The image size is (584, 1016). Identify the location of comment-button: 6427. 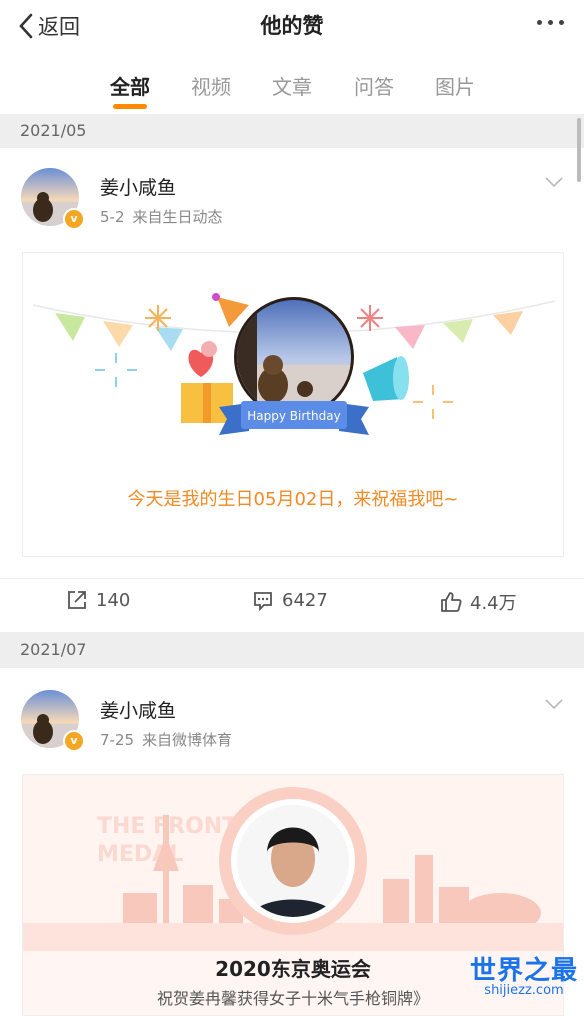
(290, 600).